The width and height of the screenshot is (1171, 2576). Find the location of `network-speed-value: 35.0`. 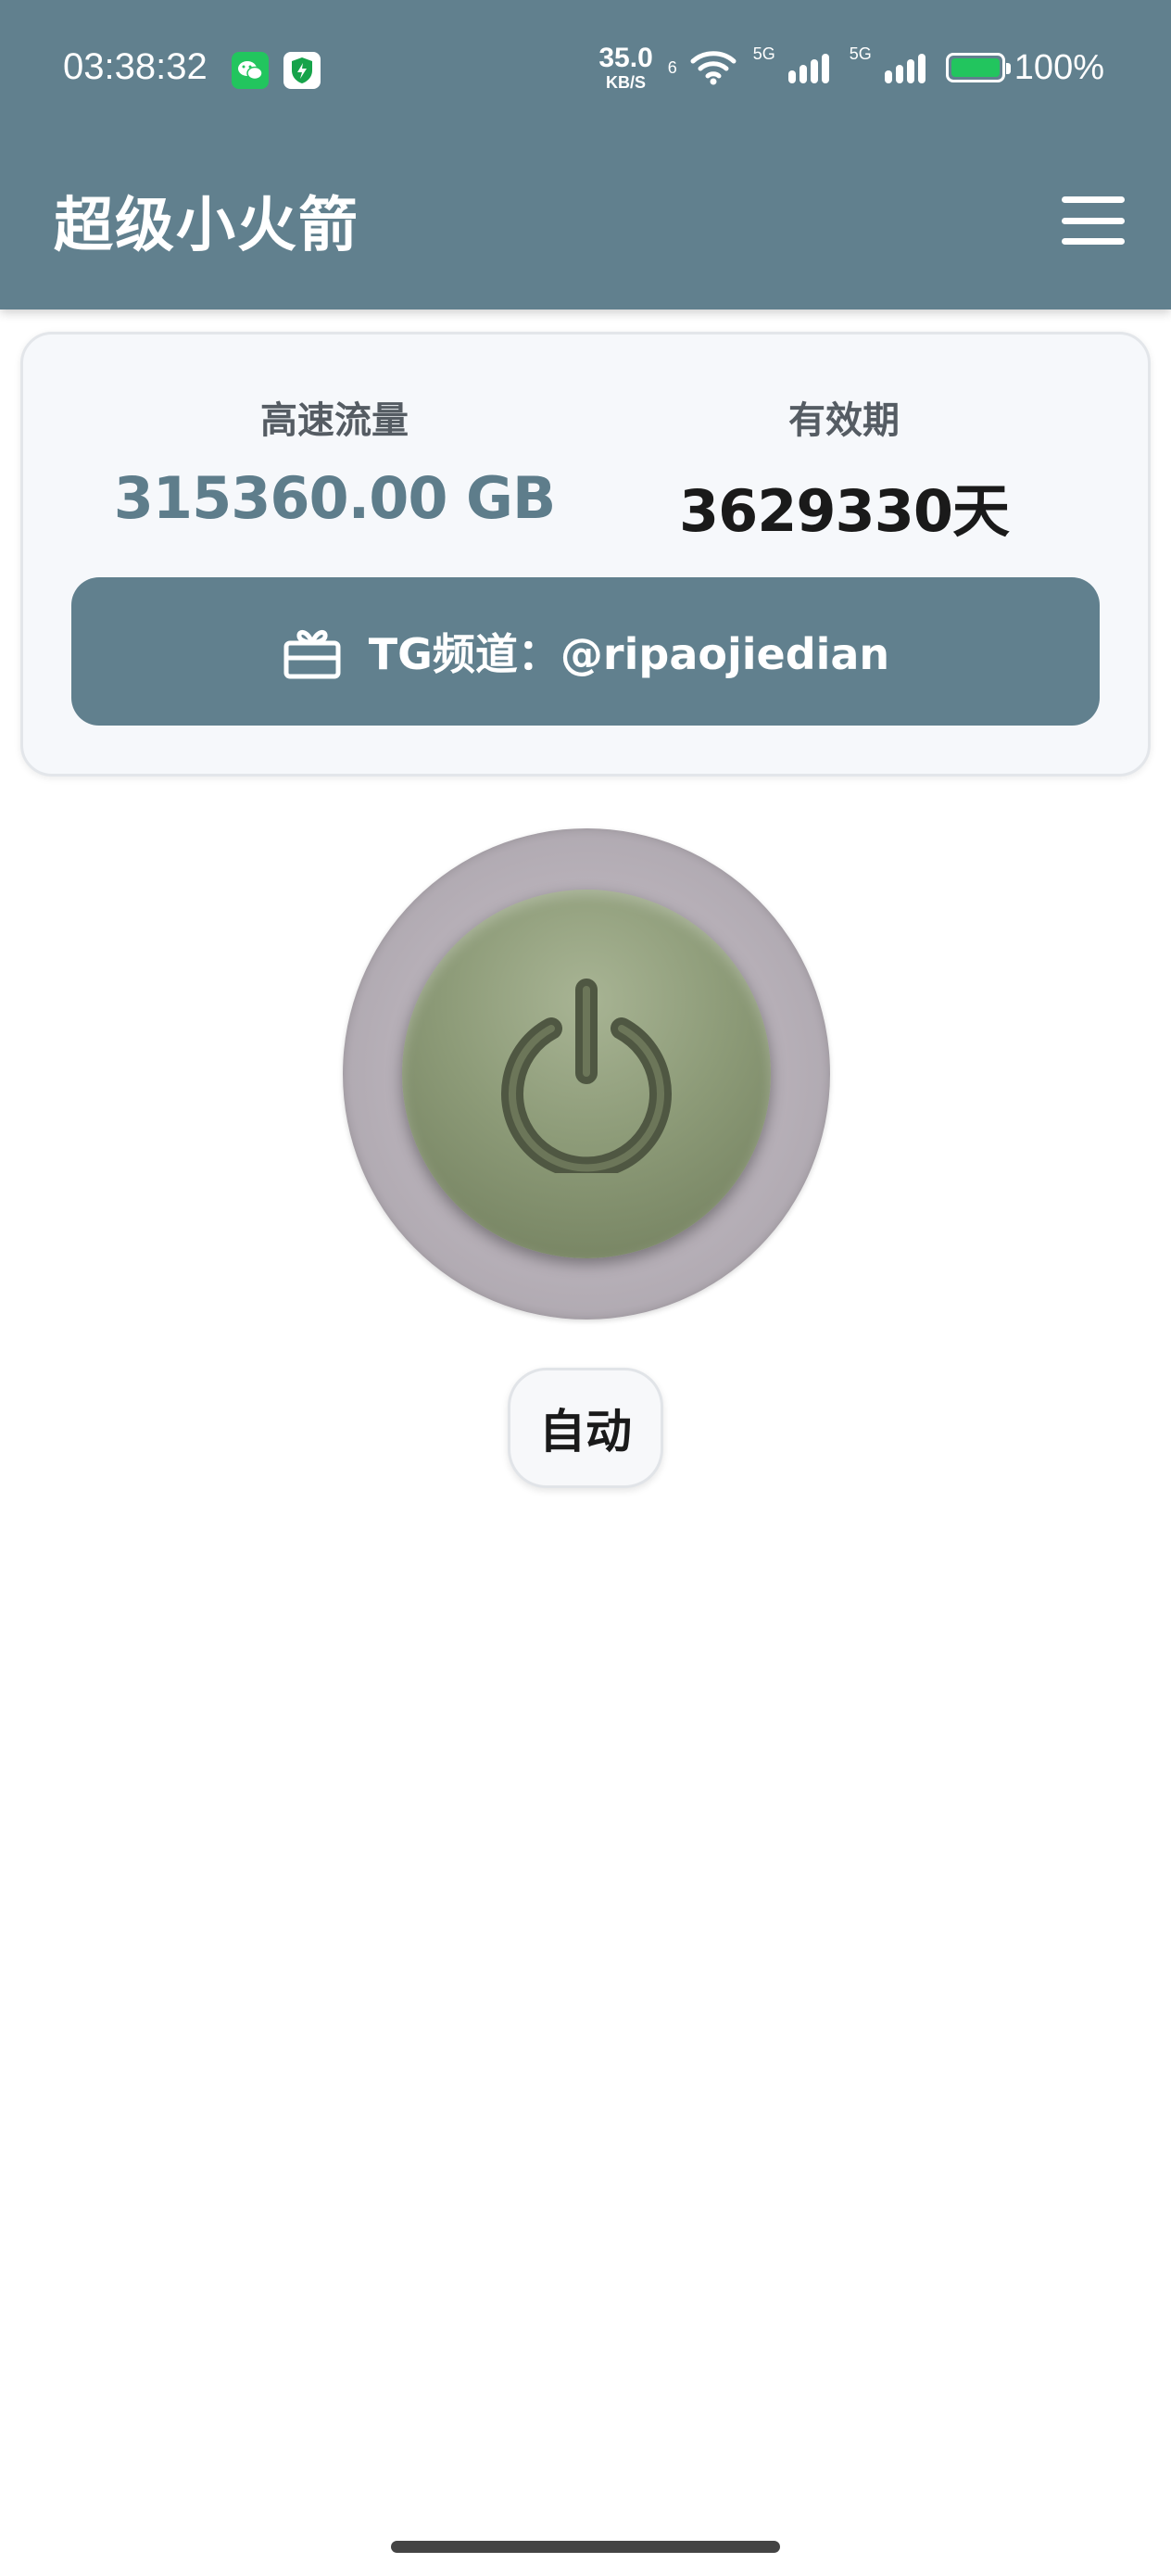

network-speed-value: 35.0 is located at coordinates (626, 58).